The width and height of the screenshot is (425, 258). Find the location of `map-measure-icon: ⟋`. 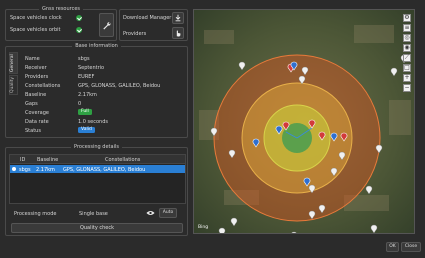

map-measure-icon: ⟋ is located at coordinates (407, 58).